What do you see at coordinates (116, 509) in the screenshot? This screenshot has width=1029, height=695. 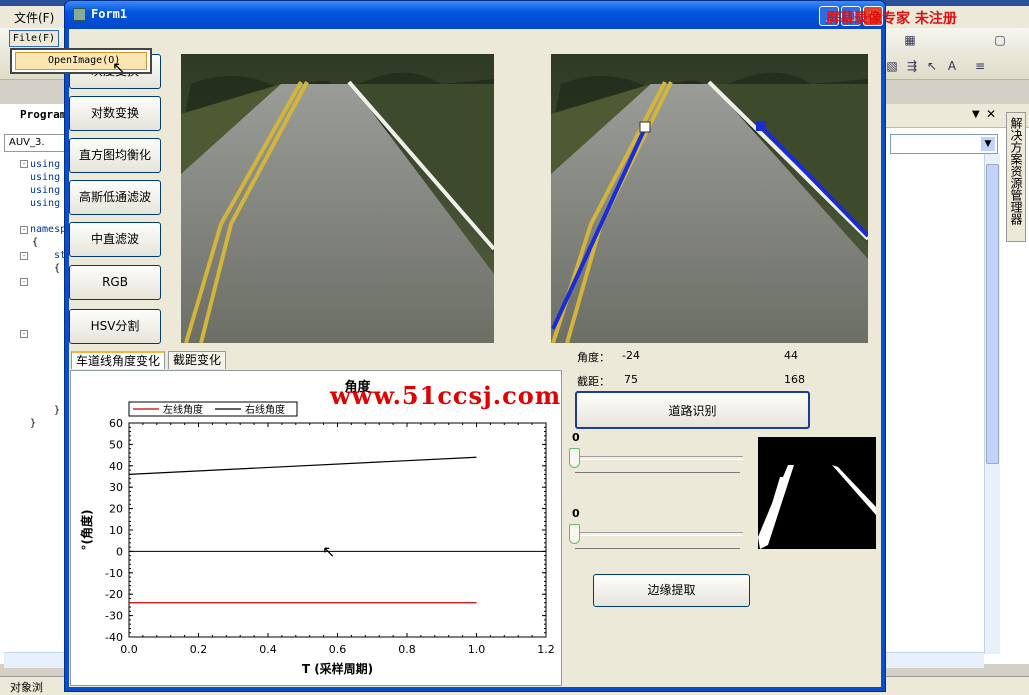 I see `y-tick-label: 20` at bounding box center [116, 509].